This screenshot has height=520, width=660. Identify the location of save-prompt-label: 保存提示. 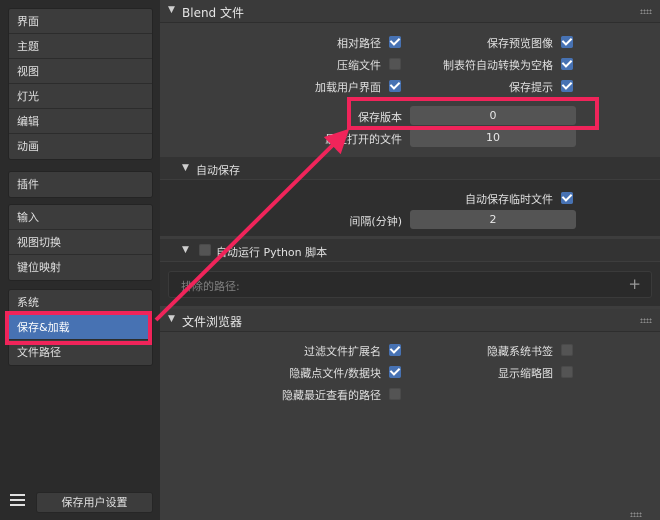
(531, 87).